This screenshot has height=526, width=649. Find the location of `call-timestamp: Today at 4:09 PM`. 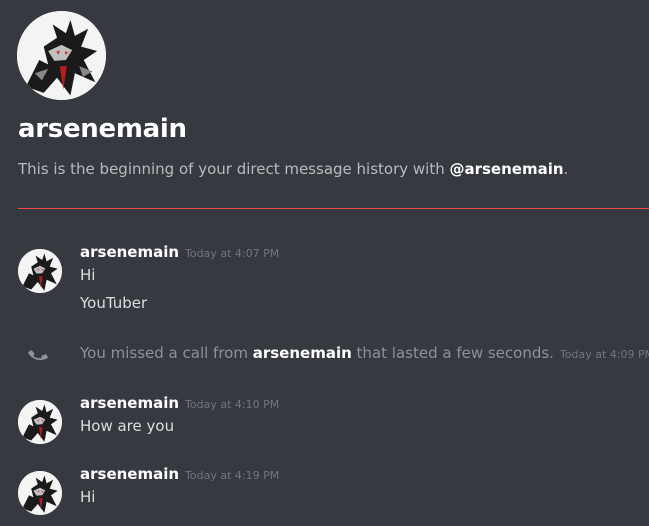

call-timestamp: Today at 4:09 PM is located at coordinates (604, 354).